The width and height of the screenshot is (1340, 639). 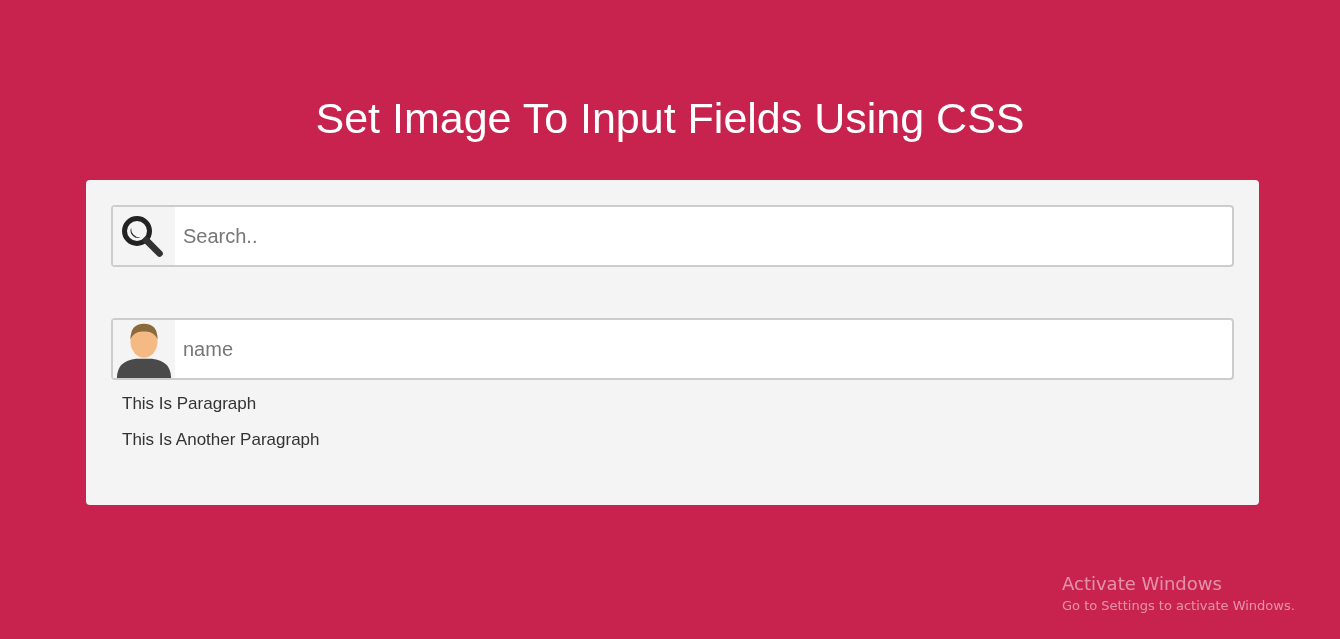 I want to click on paragraph: This Is Paragraph, so click(x=189, y=404).